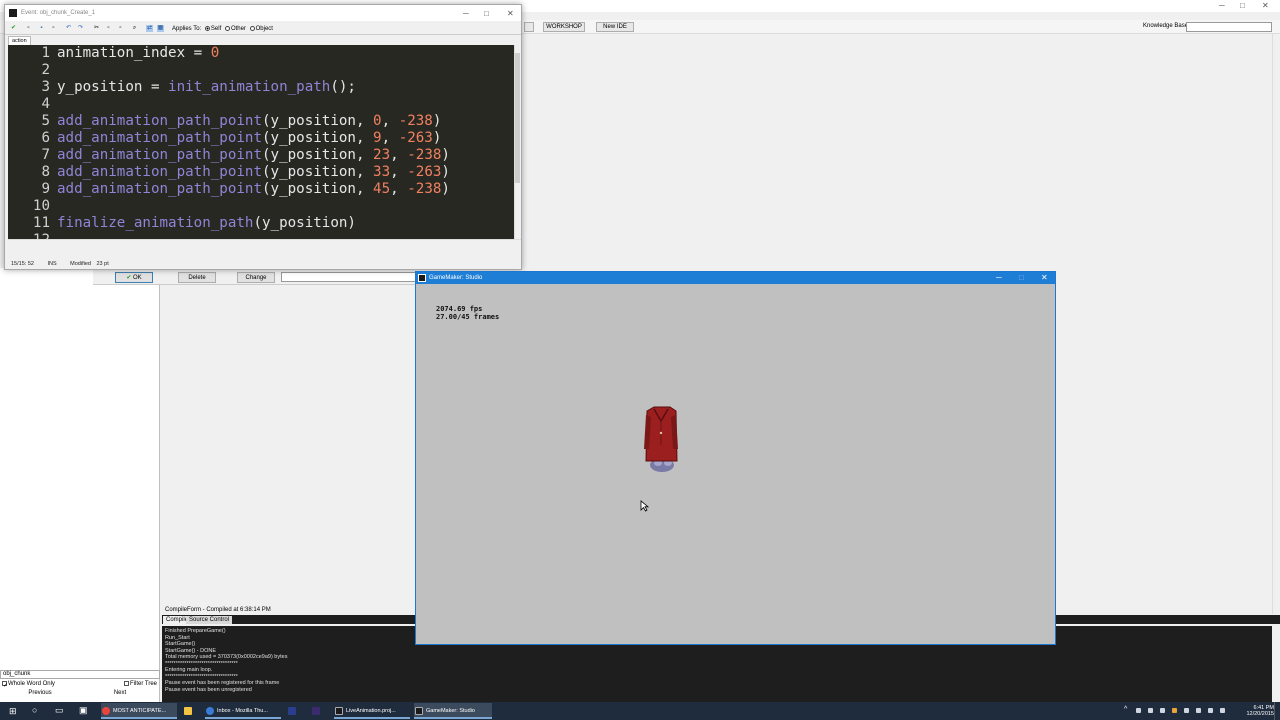 Image resolution: width=1280 pixels, height=720 pixels. What do you see at coordinates (252, 28) in the screenshot?
I see `radio-object` at bounding box center [252, 28].